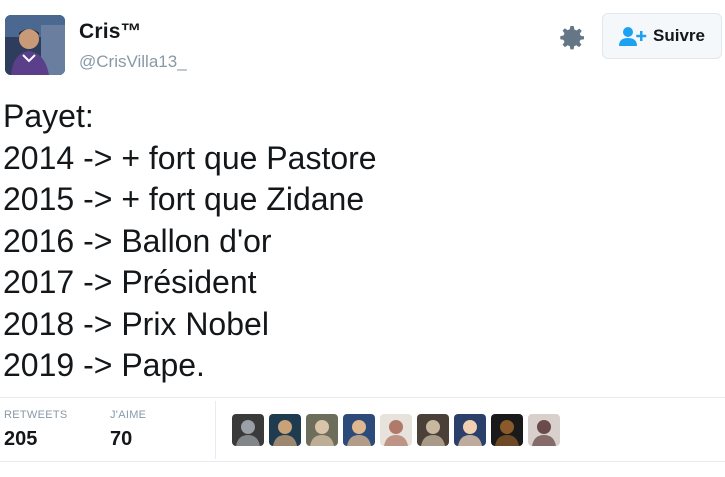  I want to click on profile-photo-icon, so click(35, 45).